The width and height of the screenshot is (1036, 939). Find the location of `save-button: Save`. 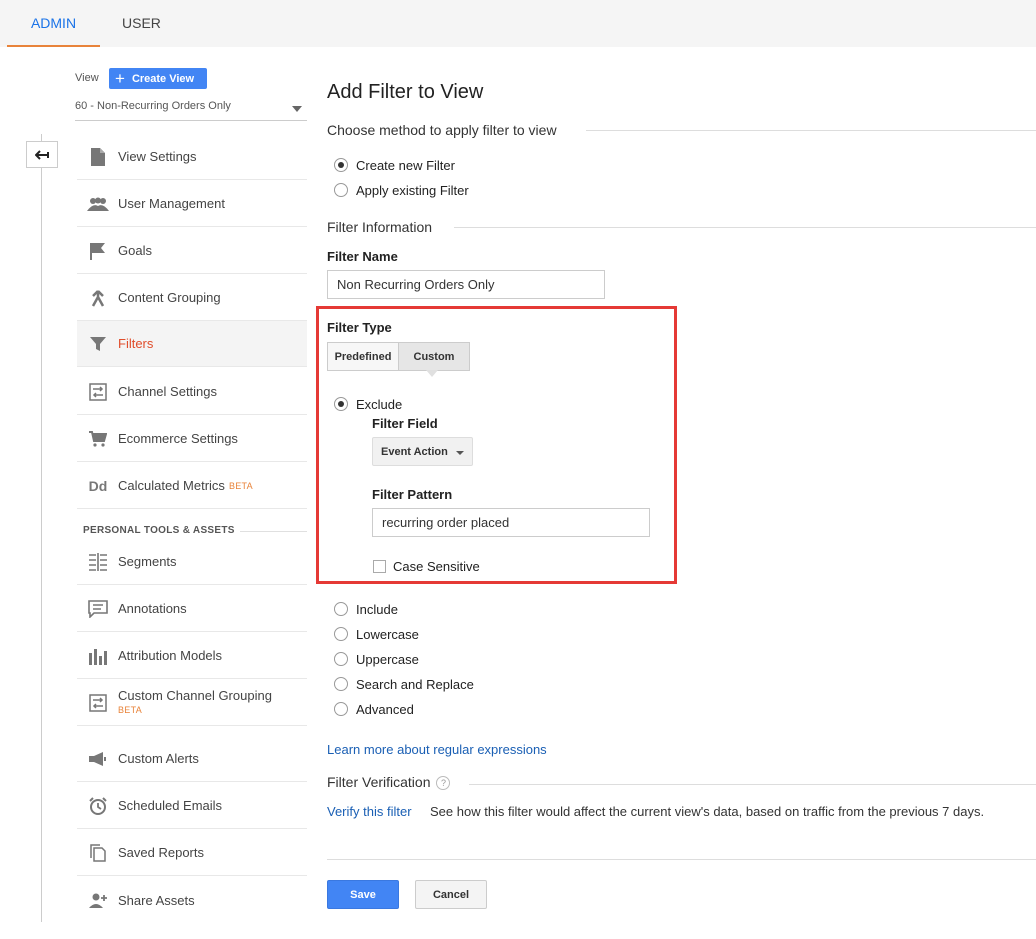

save-button: Save is located at coordinates (363, 894).